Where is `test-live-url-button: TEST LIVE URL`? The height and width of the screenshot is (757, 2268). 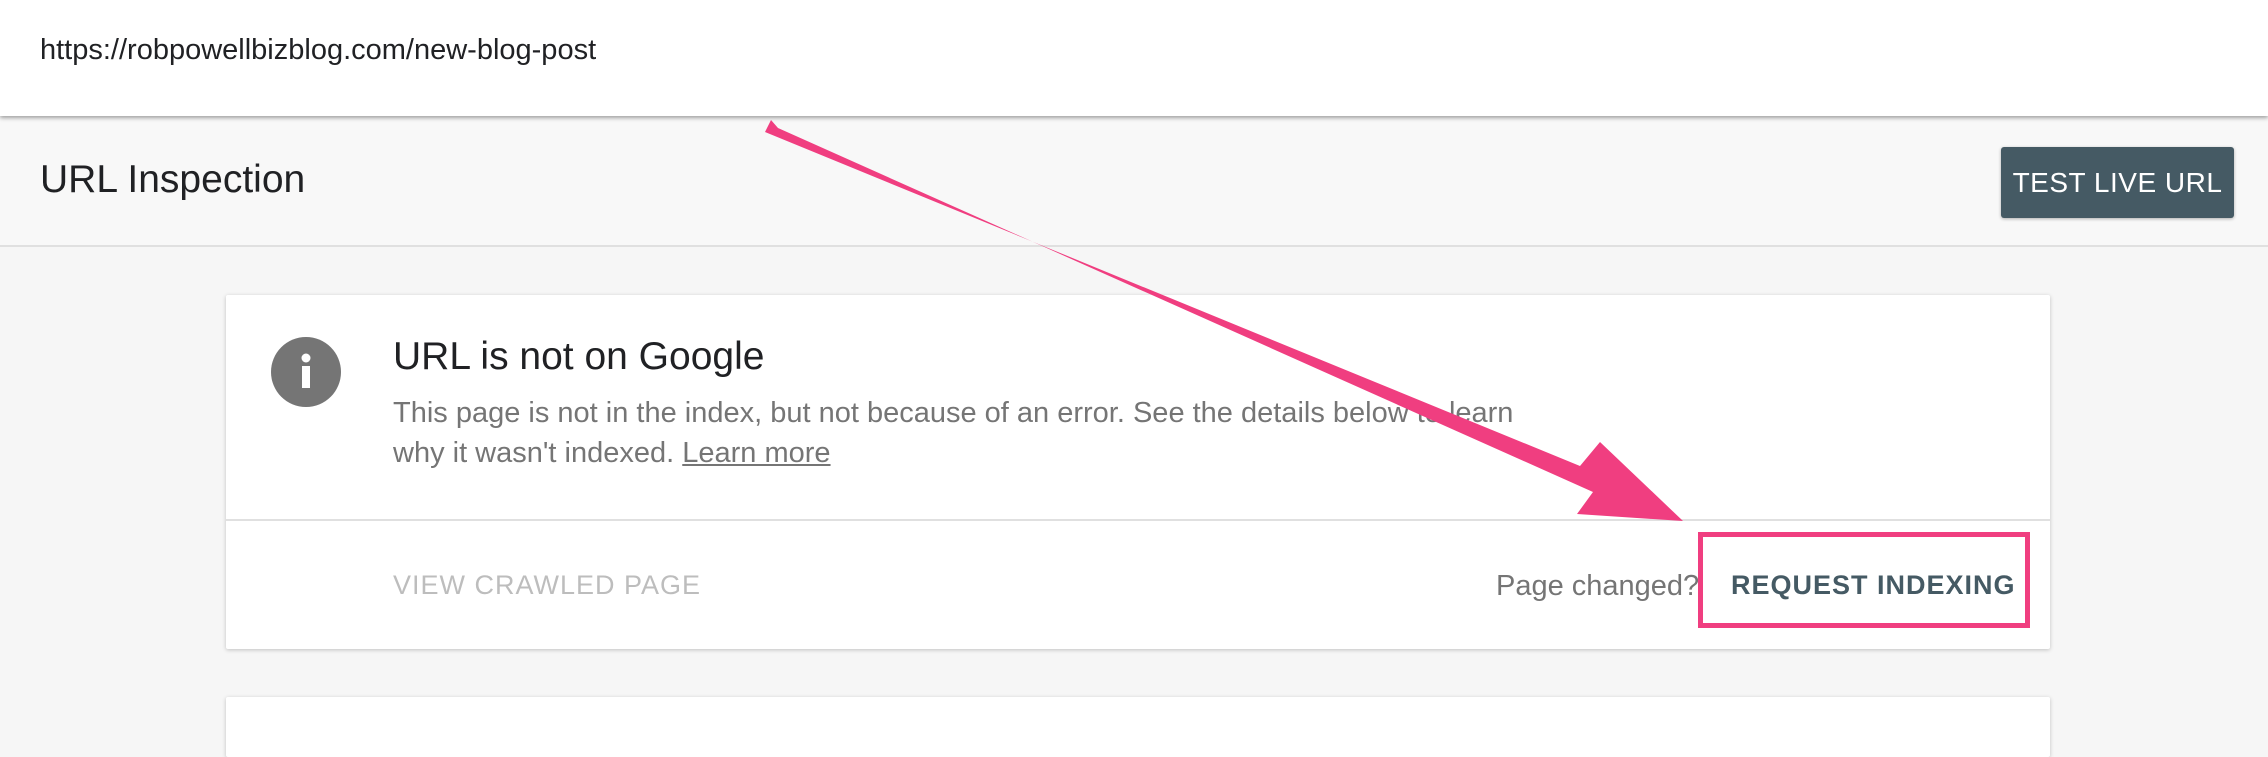
test-live-url-button: TEST LIVE URL is located at coordinates (2117, 182).